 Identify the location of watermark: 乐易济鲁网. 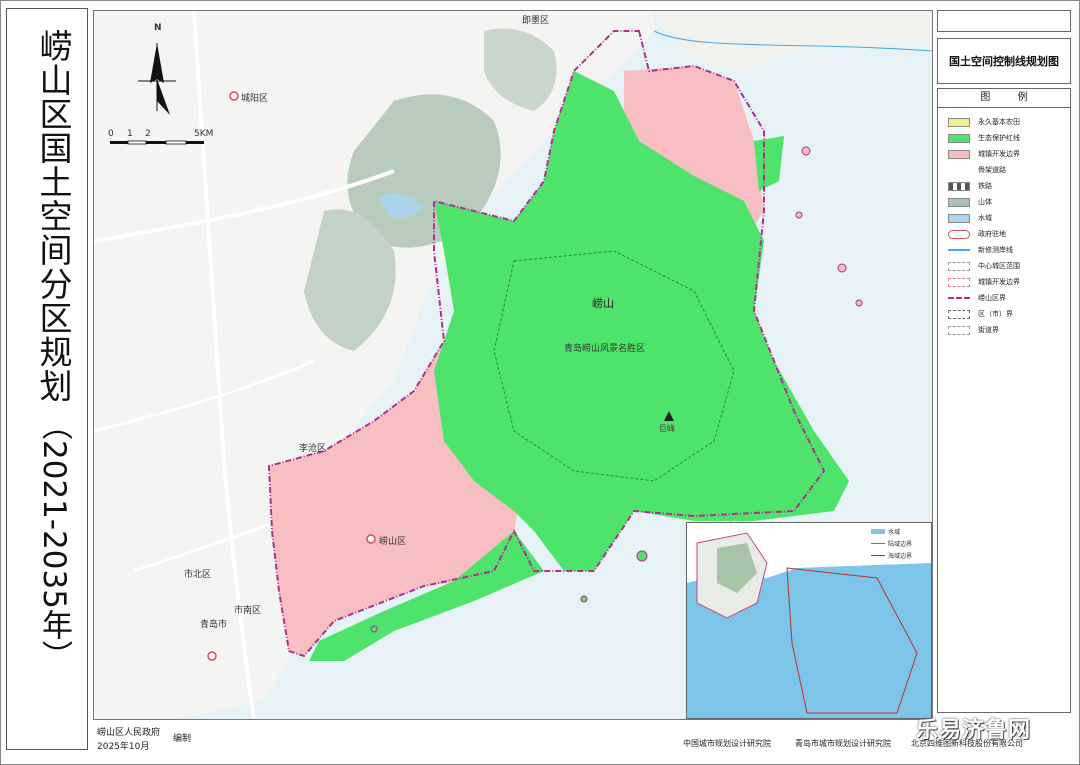
(974, 730).